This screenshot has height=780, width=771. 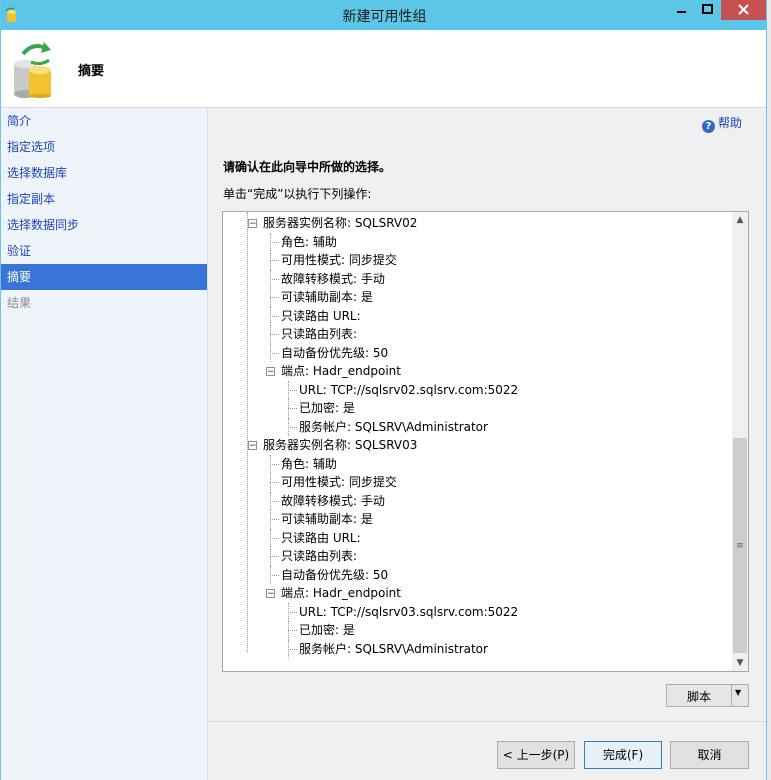 I want to click on close-button, so click(x=743, y=10).